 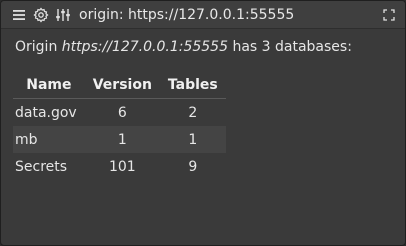 What do you see at coordinates (144, 47) in the screenshot?
I see `origin-url: https://127.0.0.1:55555` at bounding box center [144, 47].